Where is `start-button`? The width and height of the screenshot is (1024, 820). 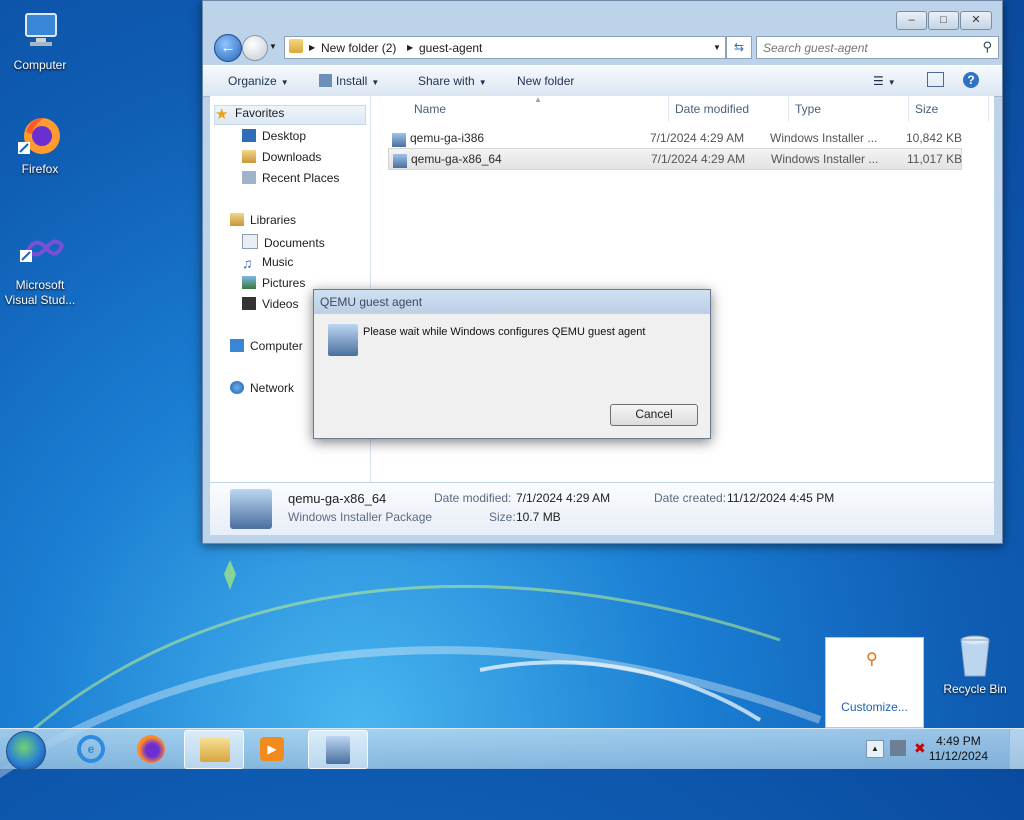 start-button is located at coordinates (26, 751).